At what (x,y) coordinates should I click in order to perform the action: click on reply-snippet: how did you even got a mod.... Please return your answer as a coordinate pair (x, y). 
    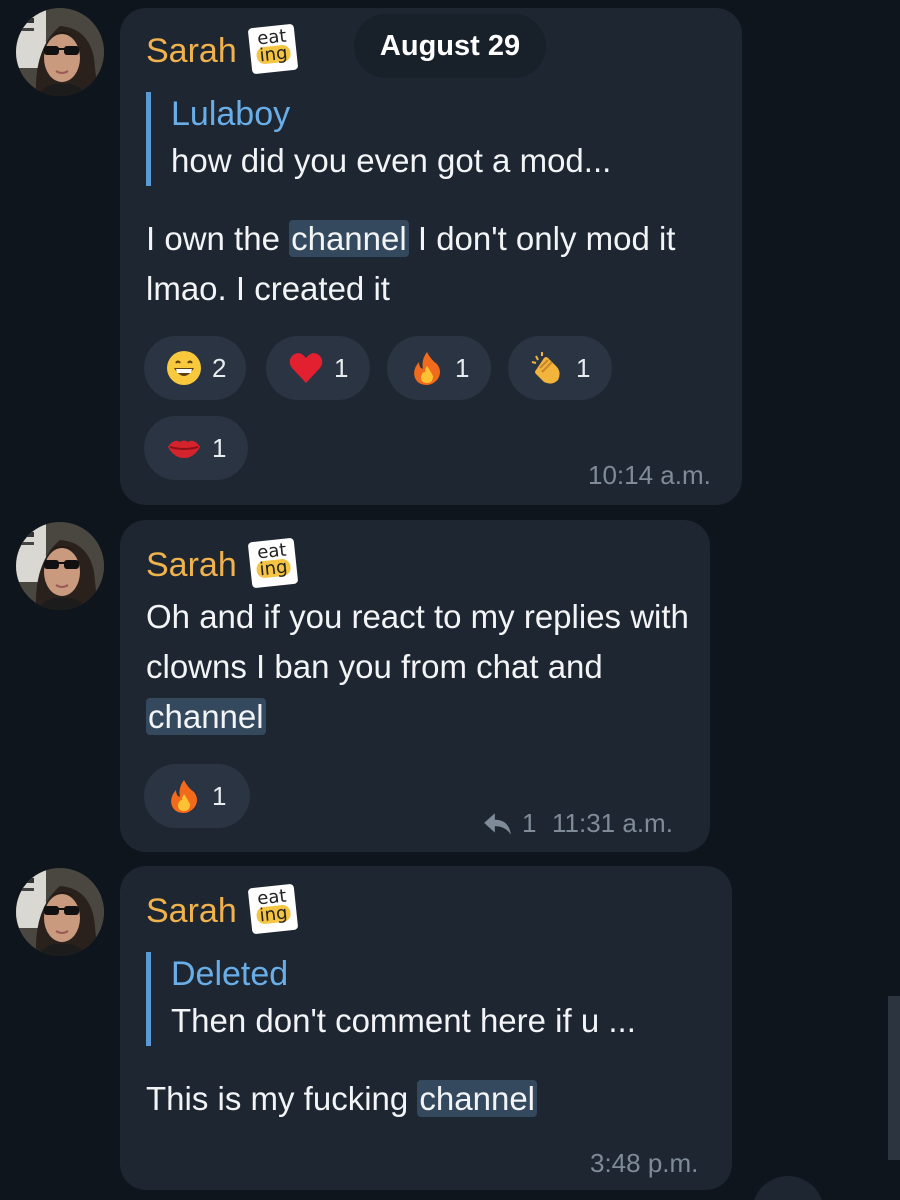
    Looking at the image, I should click on (391, 160).